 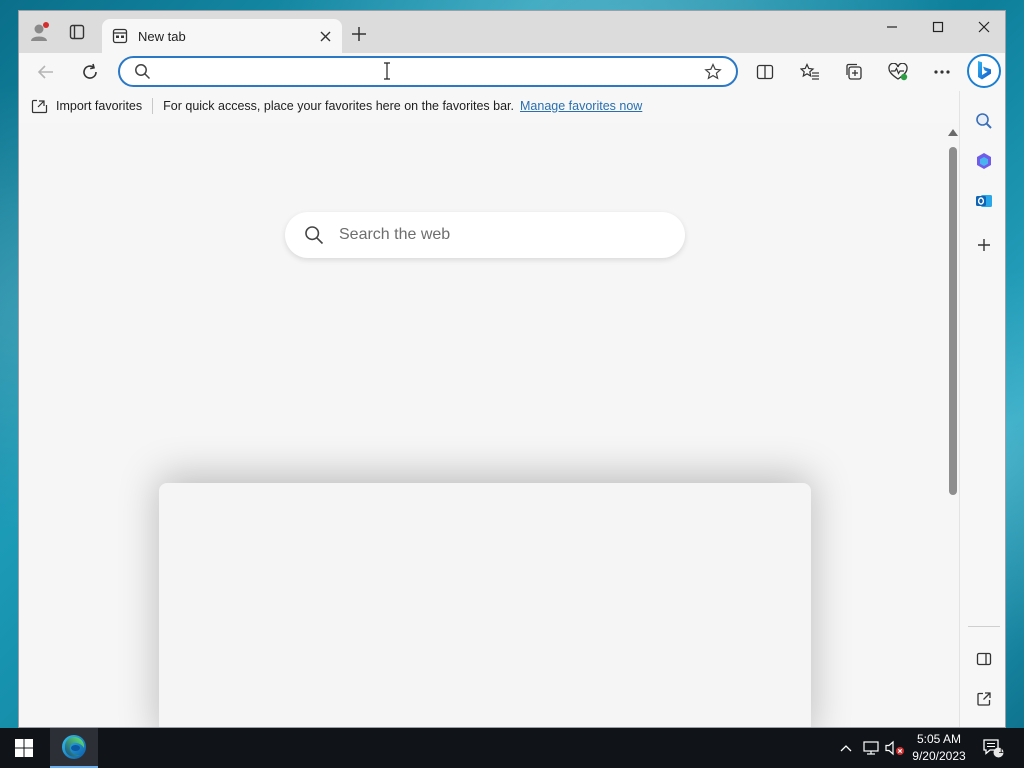 I want to click on heart-pulse-icon, so click(x=898, y=72).